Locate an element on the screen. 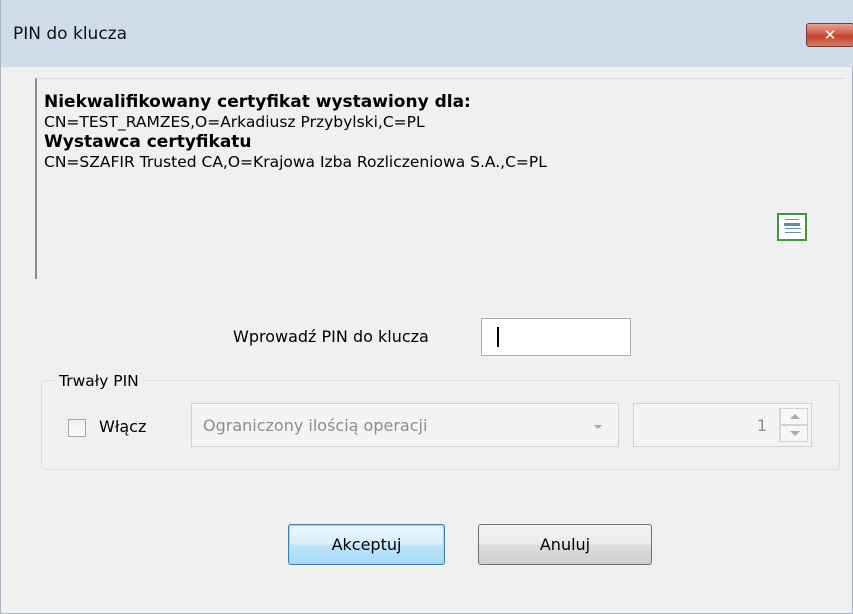 The width and height of the screenshot is (853, 614). pin-mode-selected: Ograniczony ilością operacji is located at coordinates (315, 425).